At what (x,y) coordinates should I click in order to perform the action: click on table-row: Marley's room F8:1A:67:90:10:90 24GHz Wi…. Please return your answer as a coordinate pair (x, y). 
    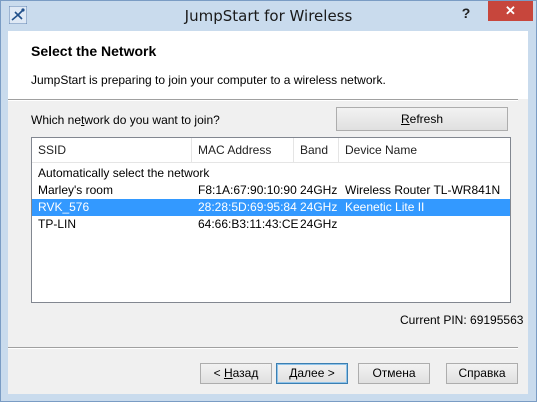
    Looking at the image, I should click on (271, 190).